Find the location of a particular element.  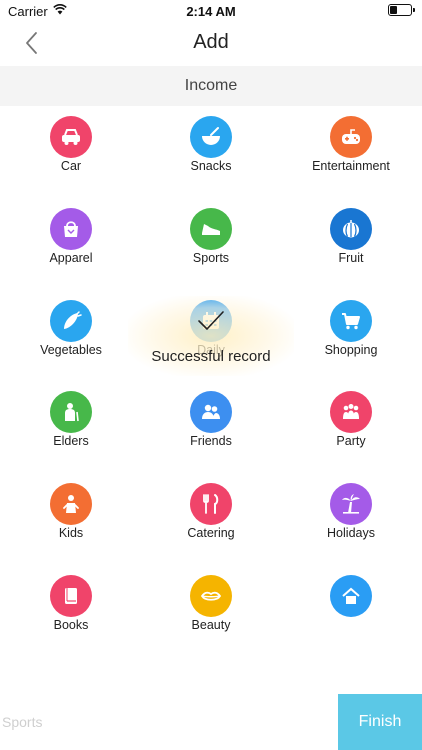

category-label: Car is located at coordinates (71, 166).